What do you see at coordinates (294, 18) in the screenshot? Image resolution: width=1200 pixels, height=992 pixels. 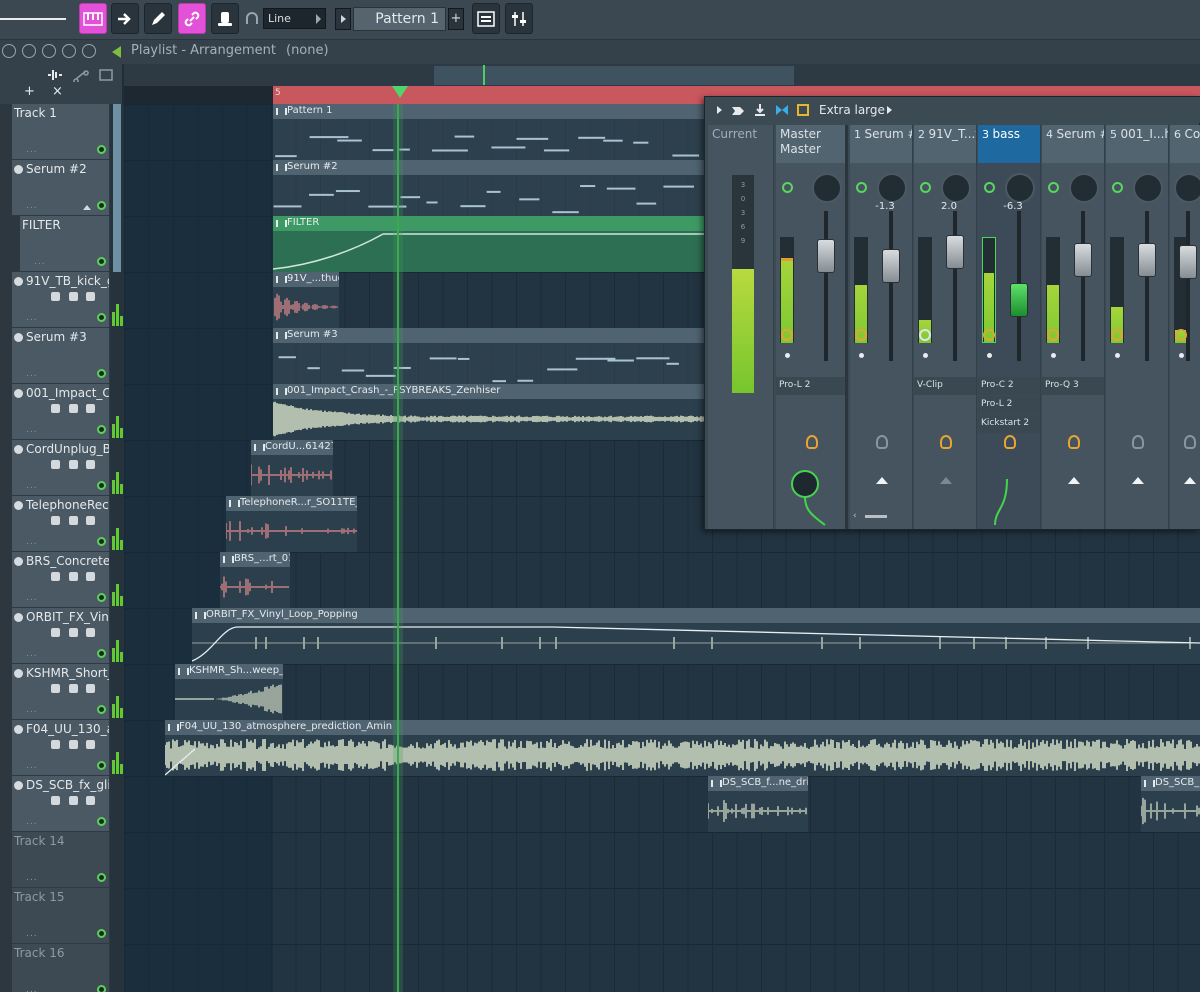 I see `snap-mode-select: Line` at bounding box center [294, 18].